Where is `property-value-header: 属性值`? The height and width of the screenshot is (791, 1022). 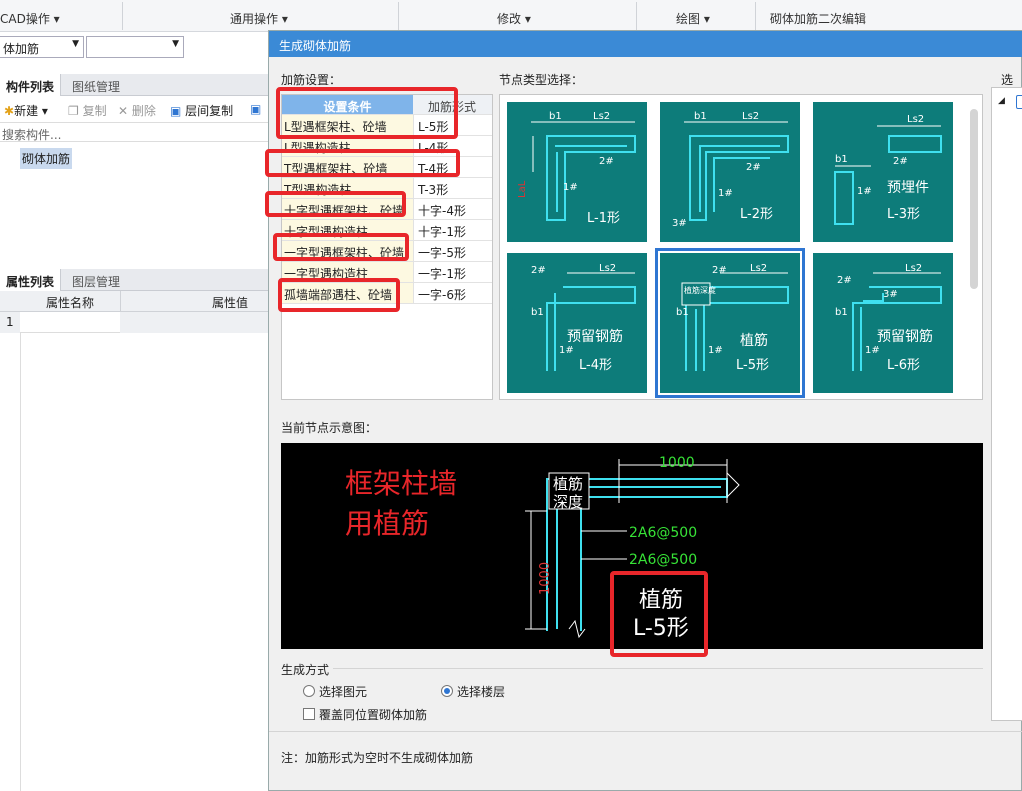
property-value-header: 属性值 is located at coordinates (230, 303).